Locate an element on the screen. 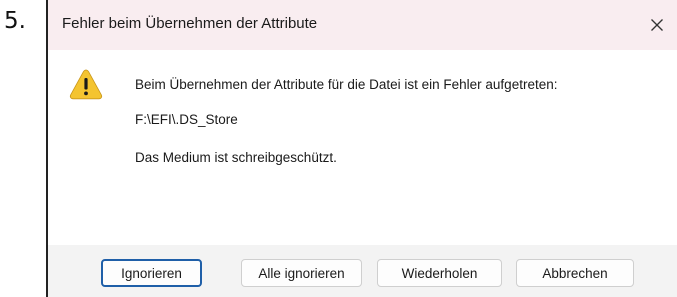  close-button is located at coordinates (657, 25).